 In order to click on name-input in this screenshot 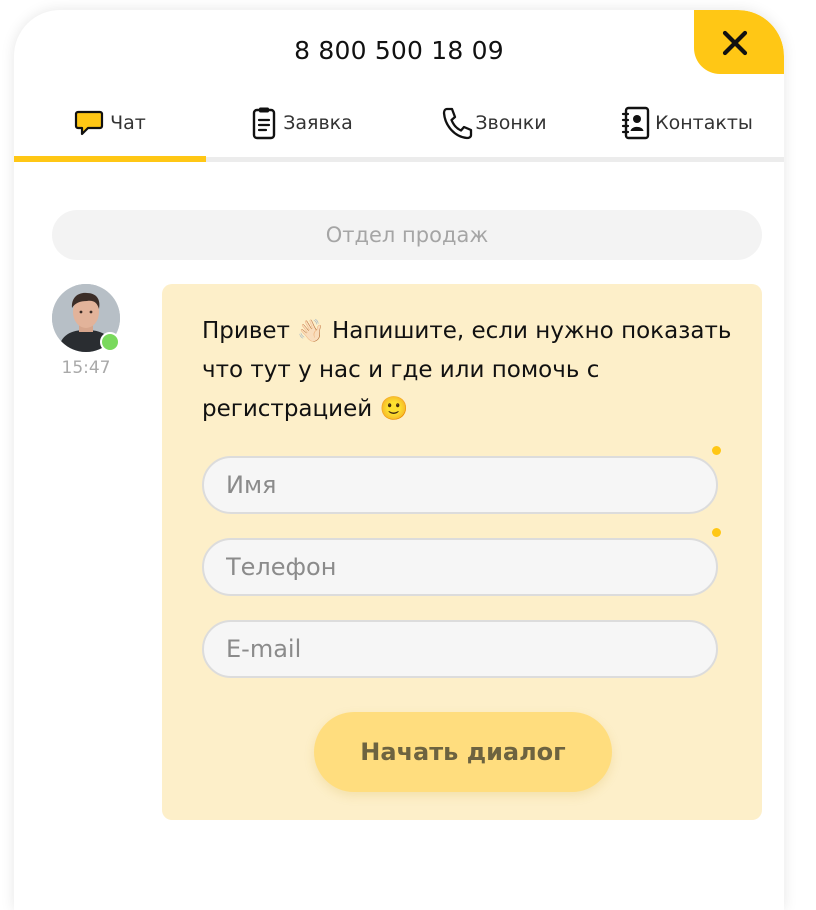, I will do `click(460, 485)`.